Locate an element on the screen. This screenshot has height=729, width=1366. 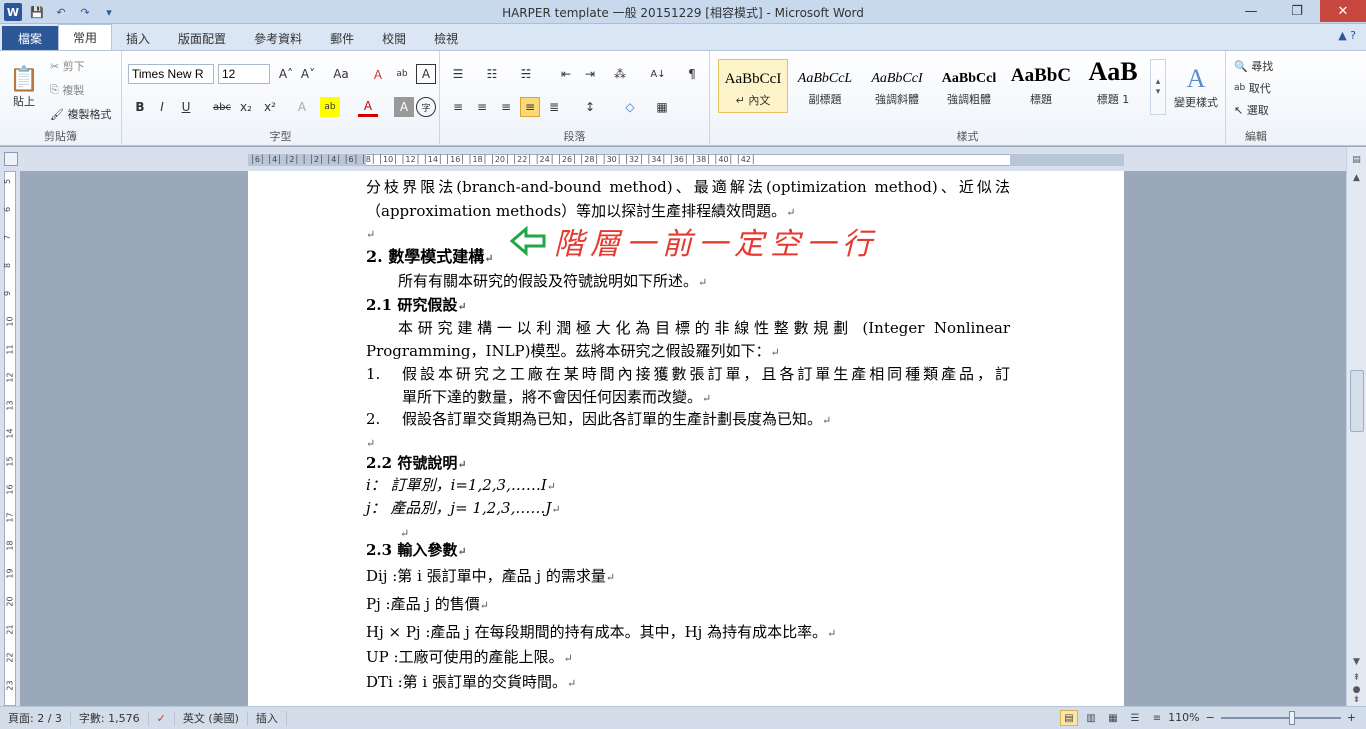
font-size-box: 12 is located at coordinates (244, 74).